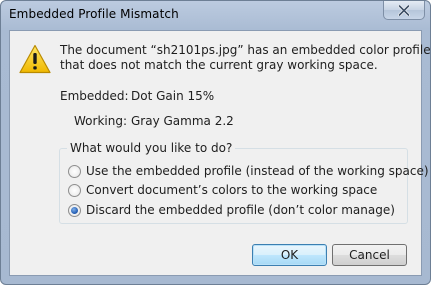 Image resolution: width=431 pixels, height=285 pixels. I want to click on options-group-title: What would you like to do?, so click(151, 148).